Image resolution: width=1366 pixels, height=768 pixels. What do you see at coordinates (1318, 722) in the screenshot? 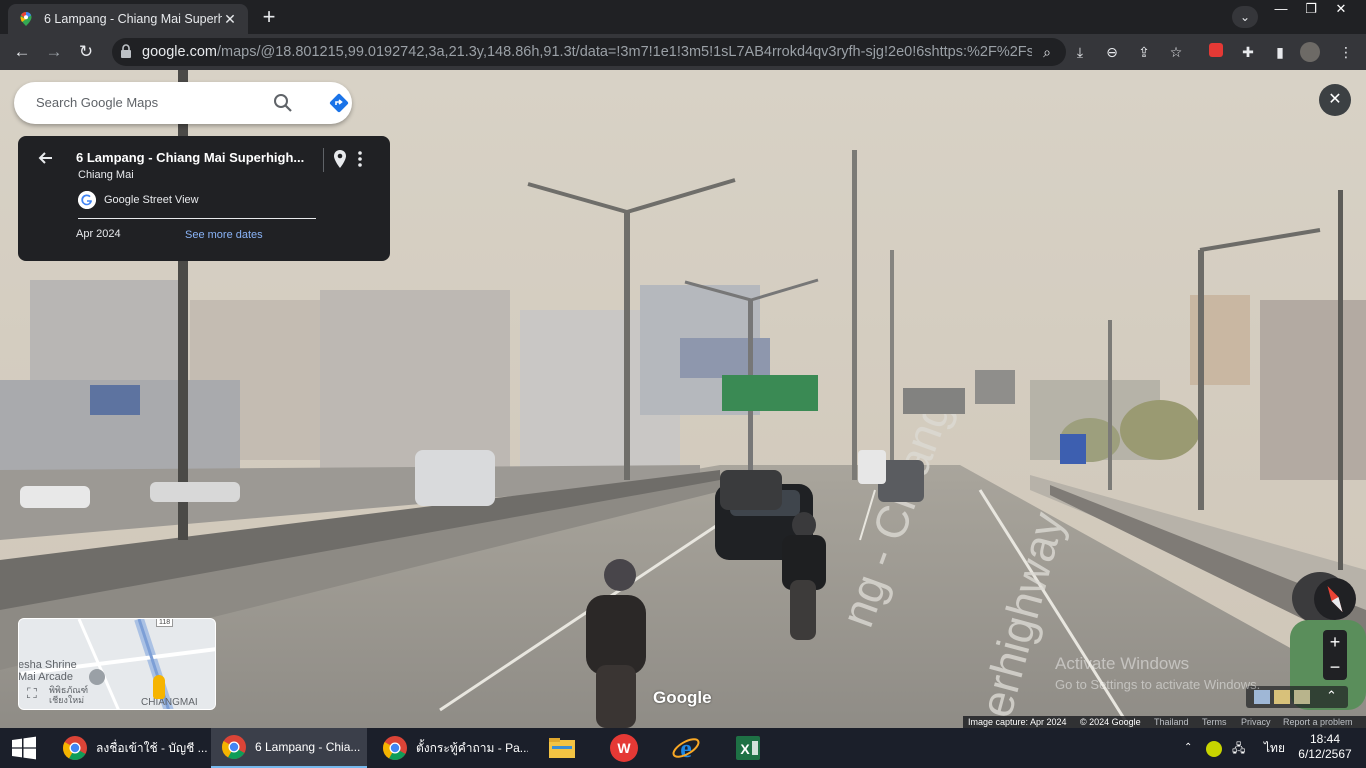
I see `footer-report-link: Report a problem` at bounding box center [1318, 722].